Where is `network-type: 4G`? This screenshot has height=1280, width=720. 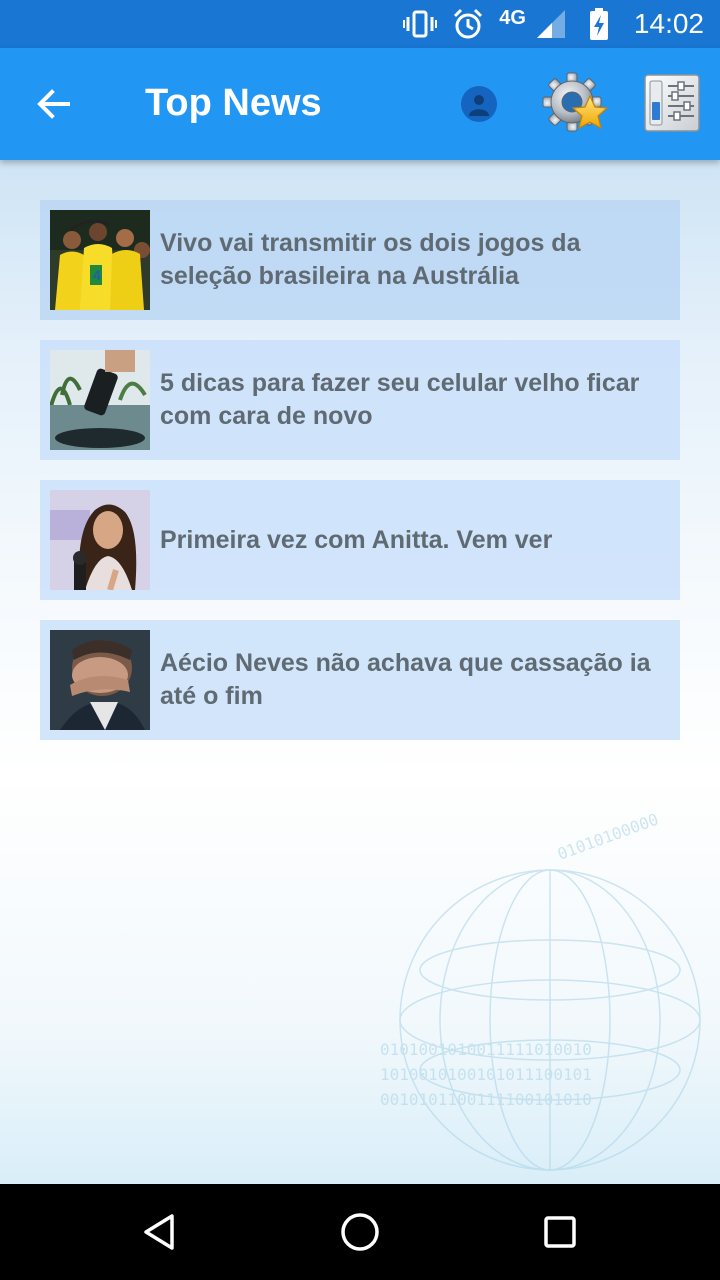 network-type: 4G is located at coordinates (512, 17).